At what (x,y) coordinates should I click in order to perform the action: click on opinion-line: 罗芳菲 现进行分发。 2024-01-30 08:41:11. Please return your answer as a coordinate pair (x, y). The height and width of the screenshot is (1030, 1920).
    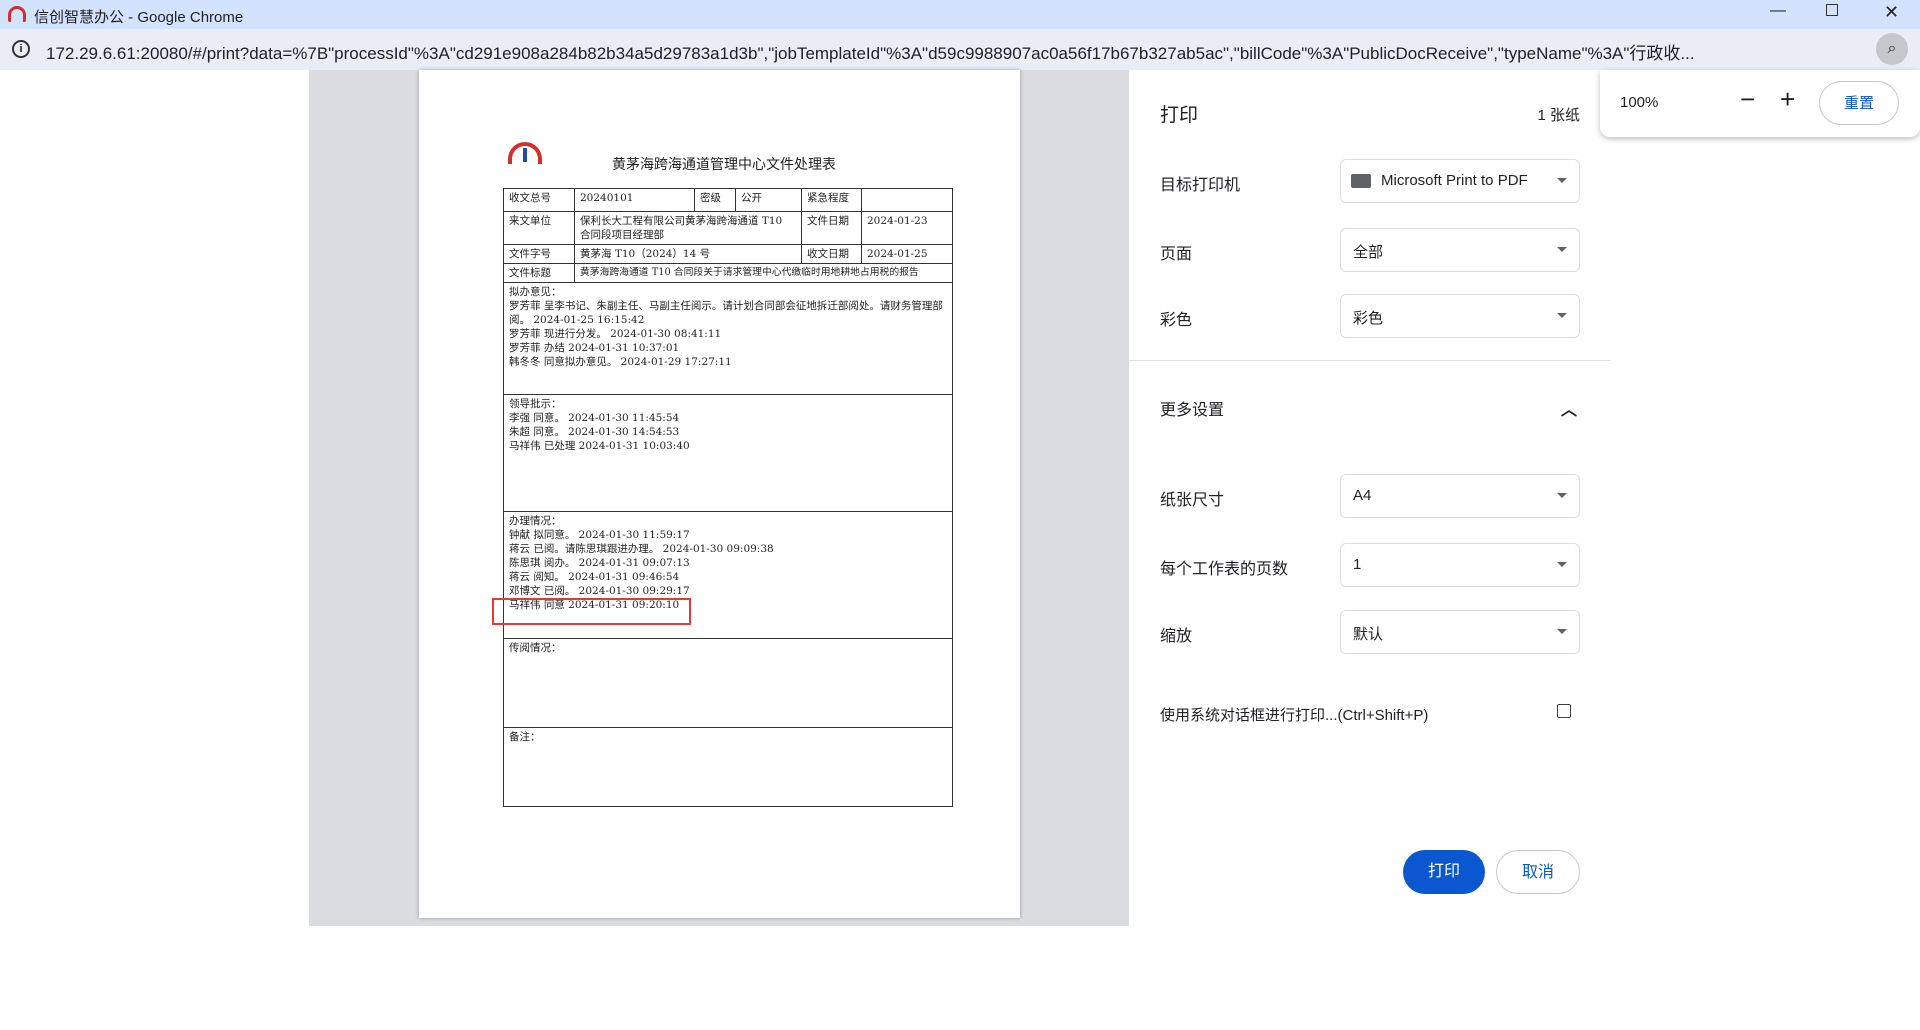
    Looking at the image, I should click on (615, 334).